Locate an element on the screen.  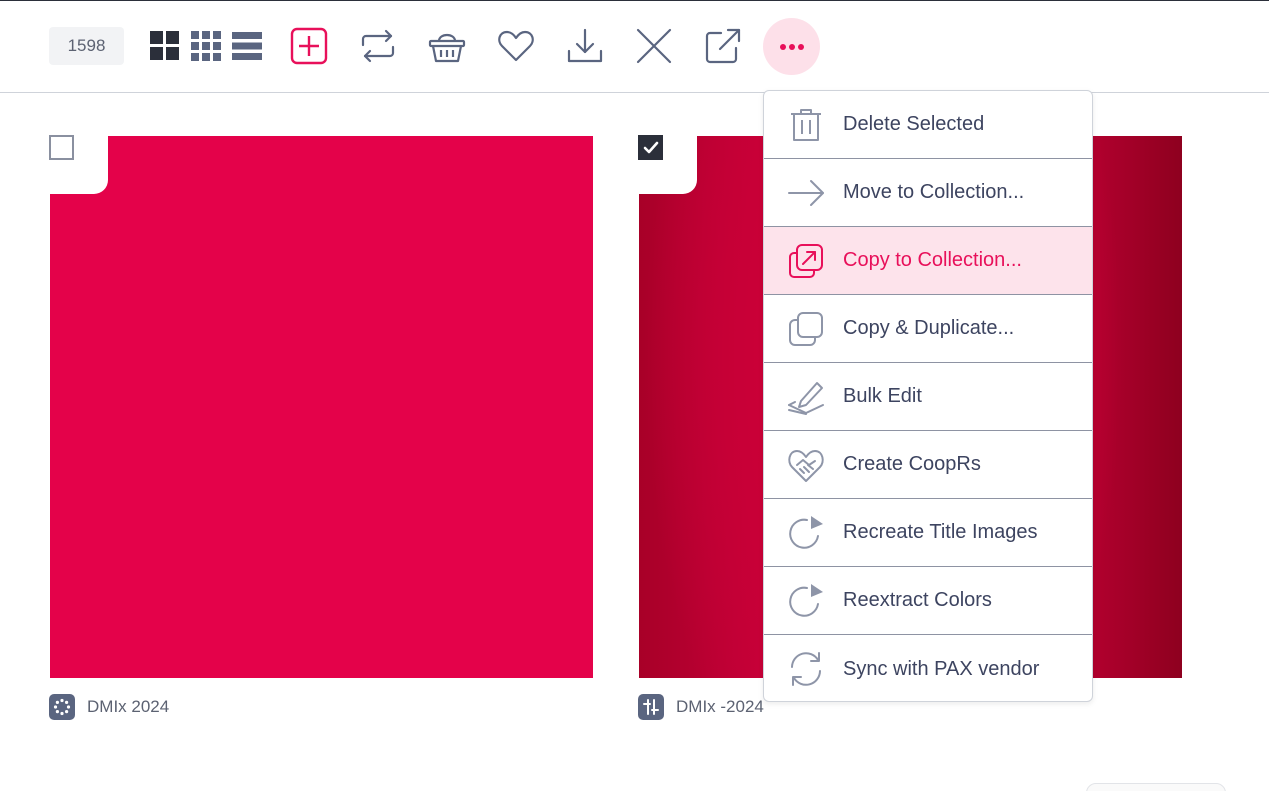
card-caption-1: DMIx 2024 is located at coordinates (109, 707).